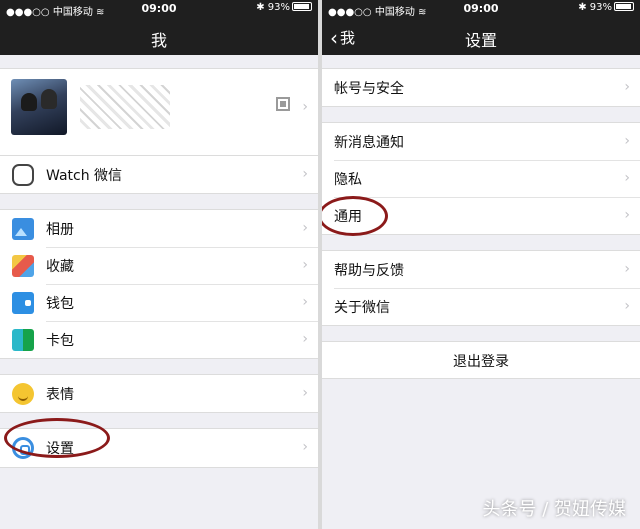 Image resolution: width=640 pixels, height=529 pixels. What do you see at coordinates (159, 393) in the screenshot?
I see `emoji-item: 表情 ›` at bounding box center [159, 393].